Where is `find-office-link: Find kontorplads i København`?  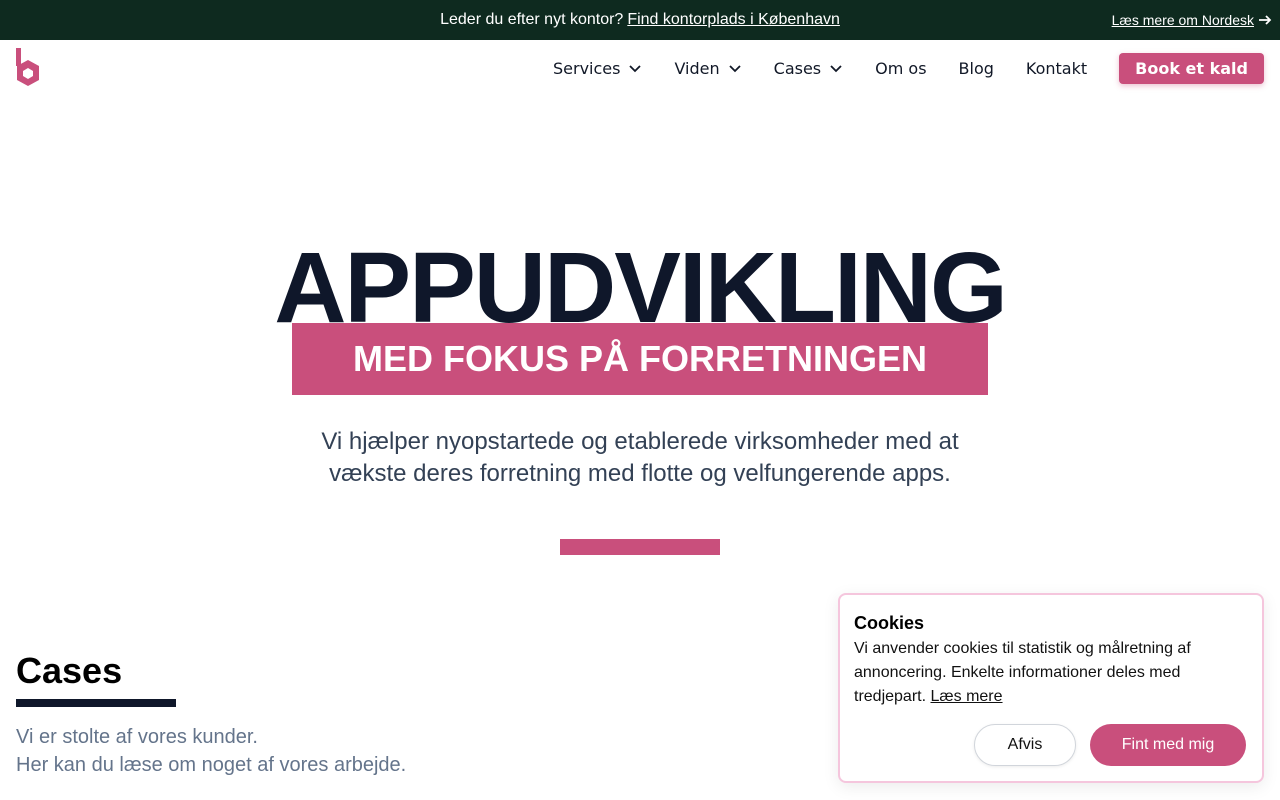 find-office-link: Find kontorplads i København is located at coordinates (733, 20).